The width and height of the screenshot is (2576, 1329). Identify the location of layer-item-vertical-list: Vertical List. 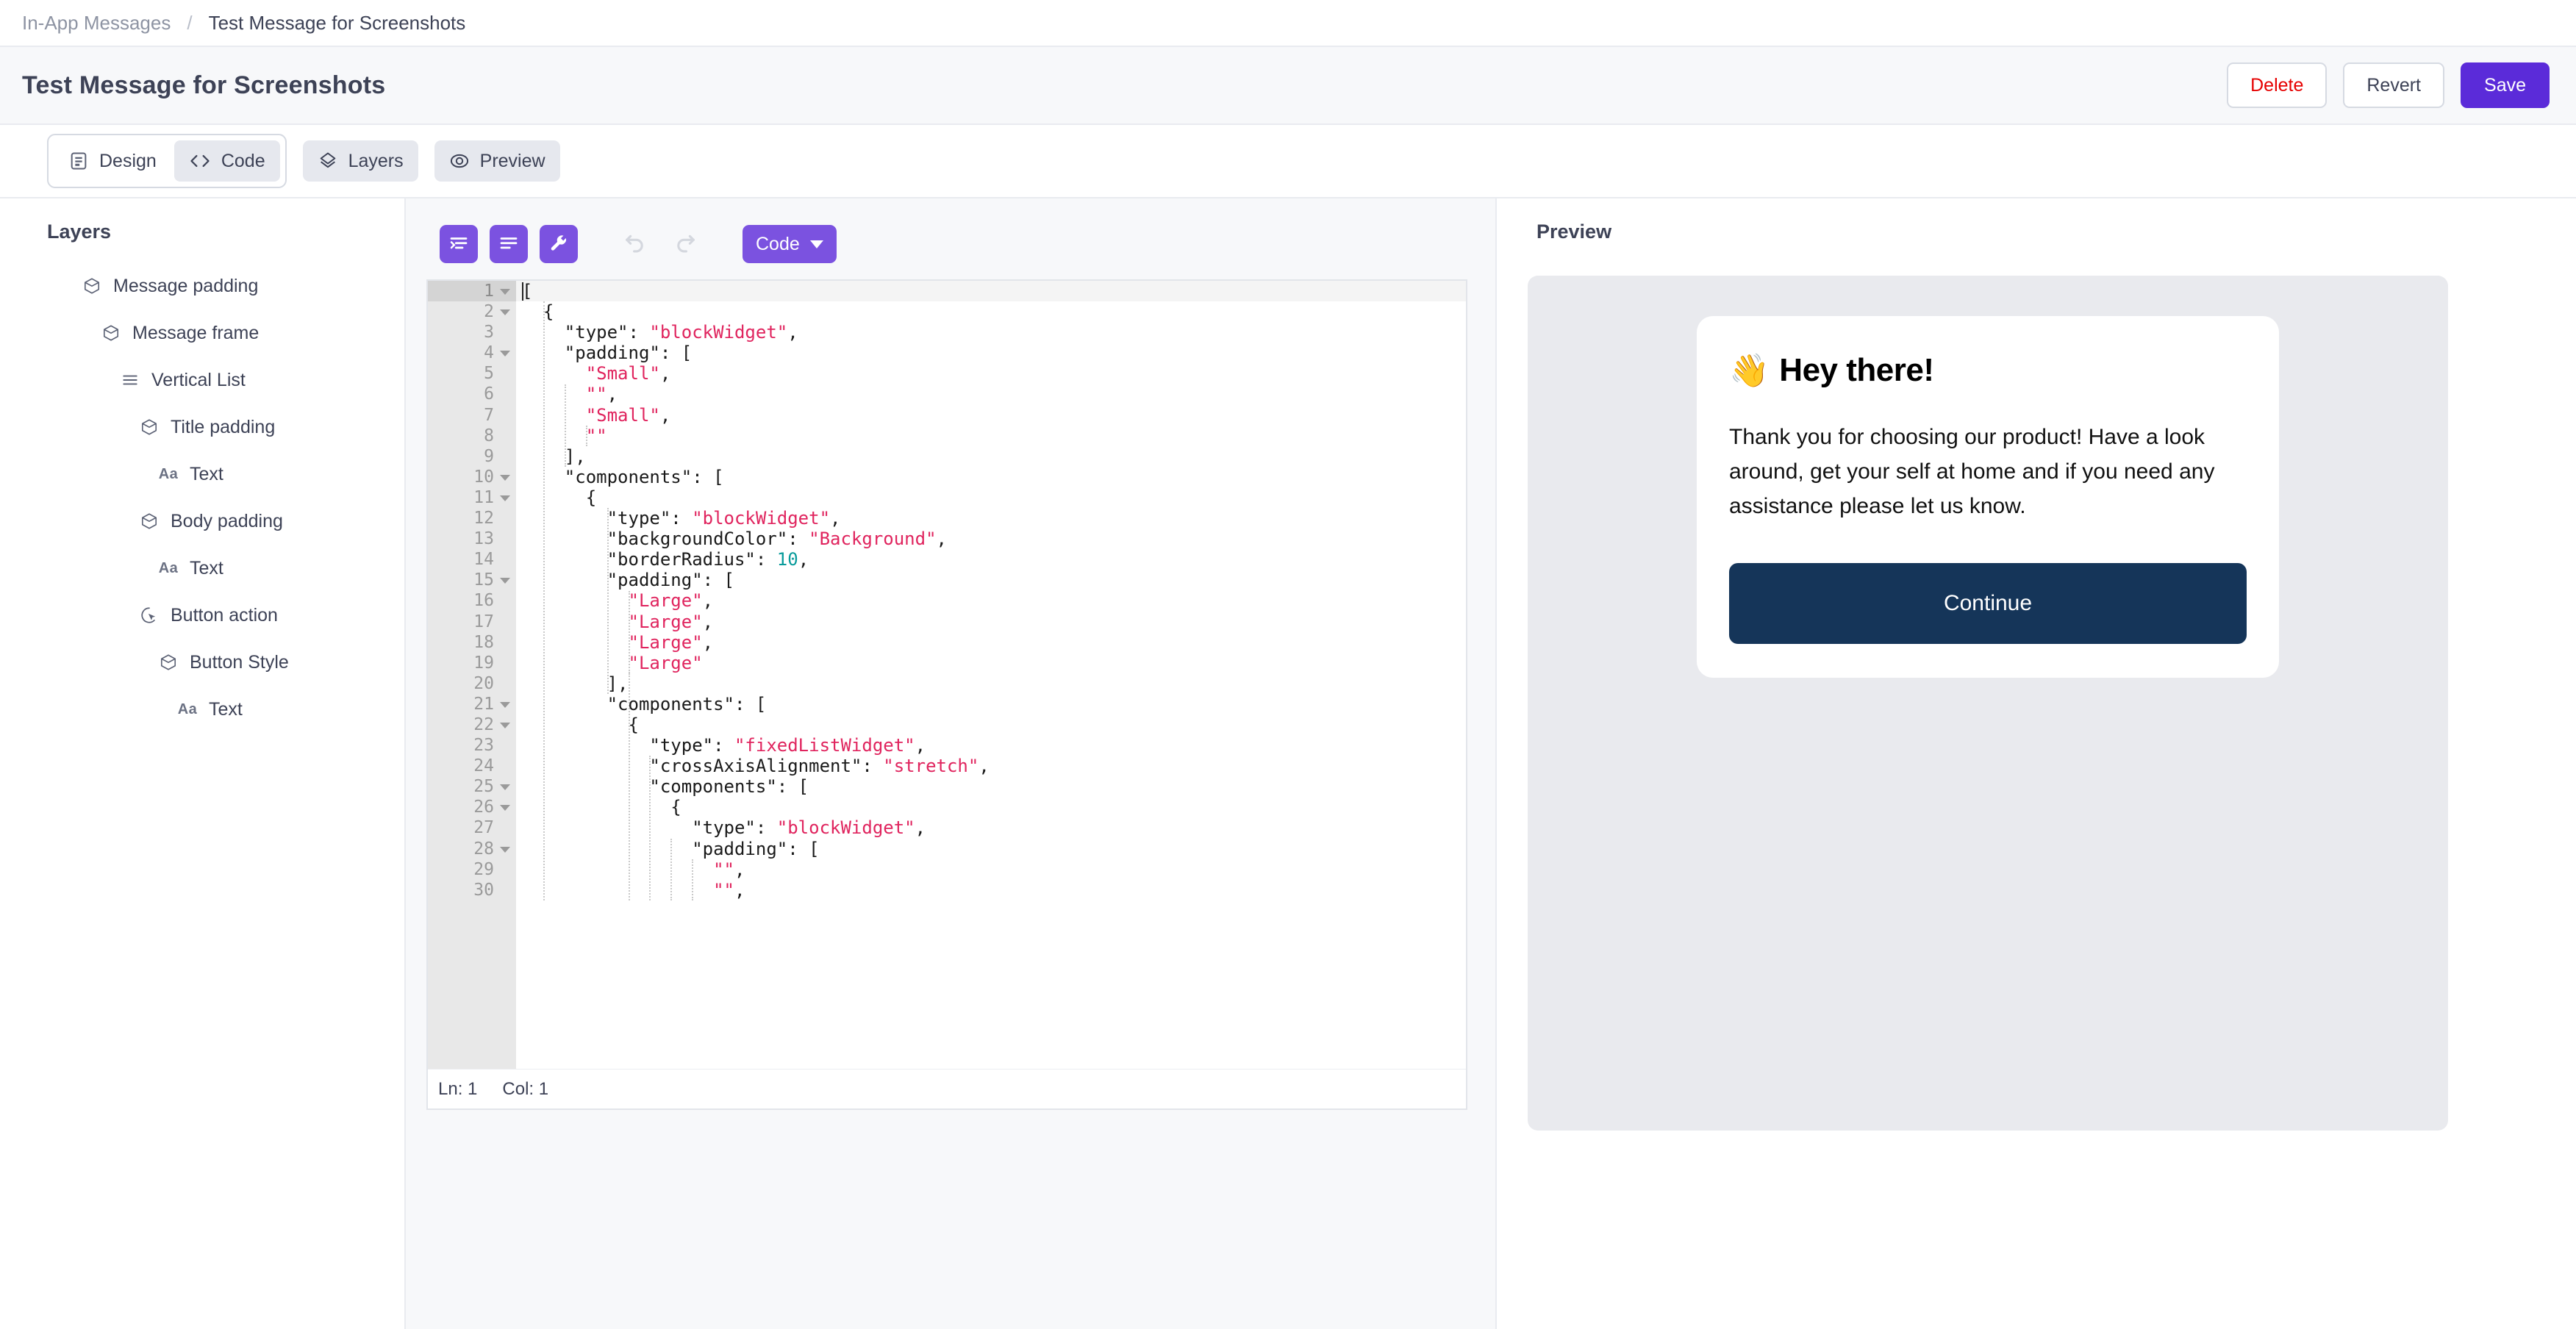
(202, 380).